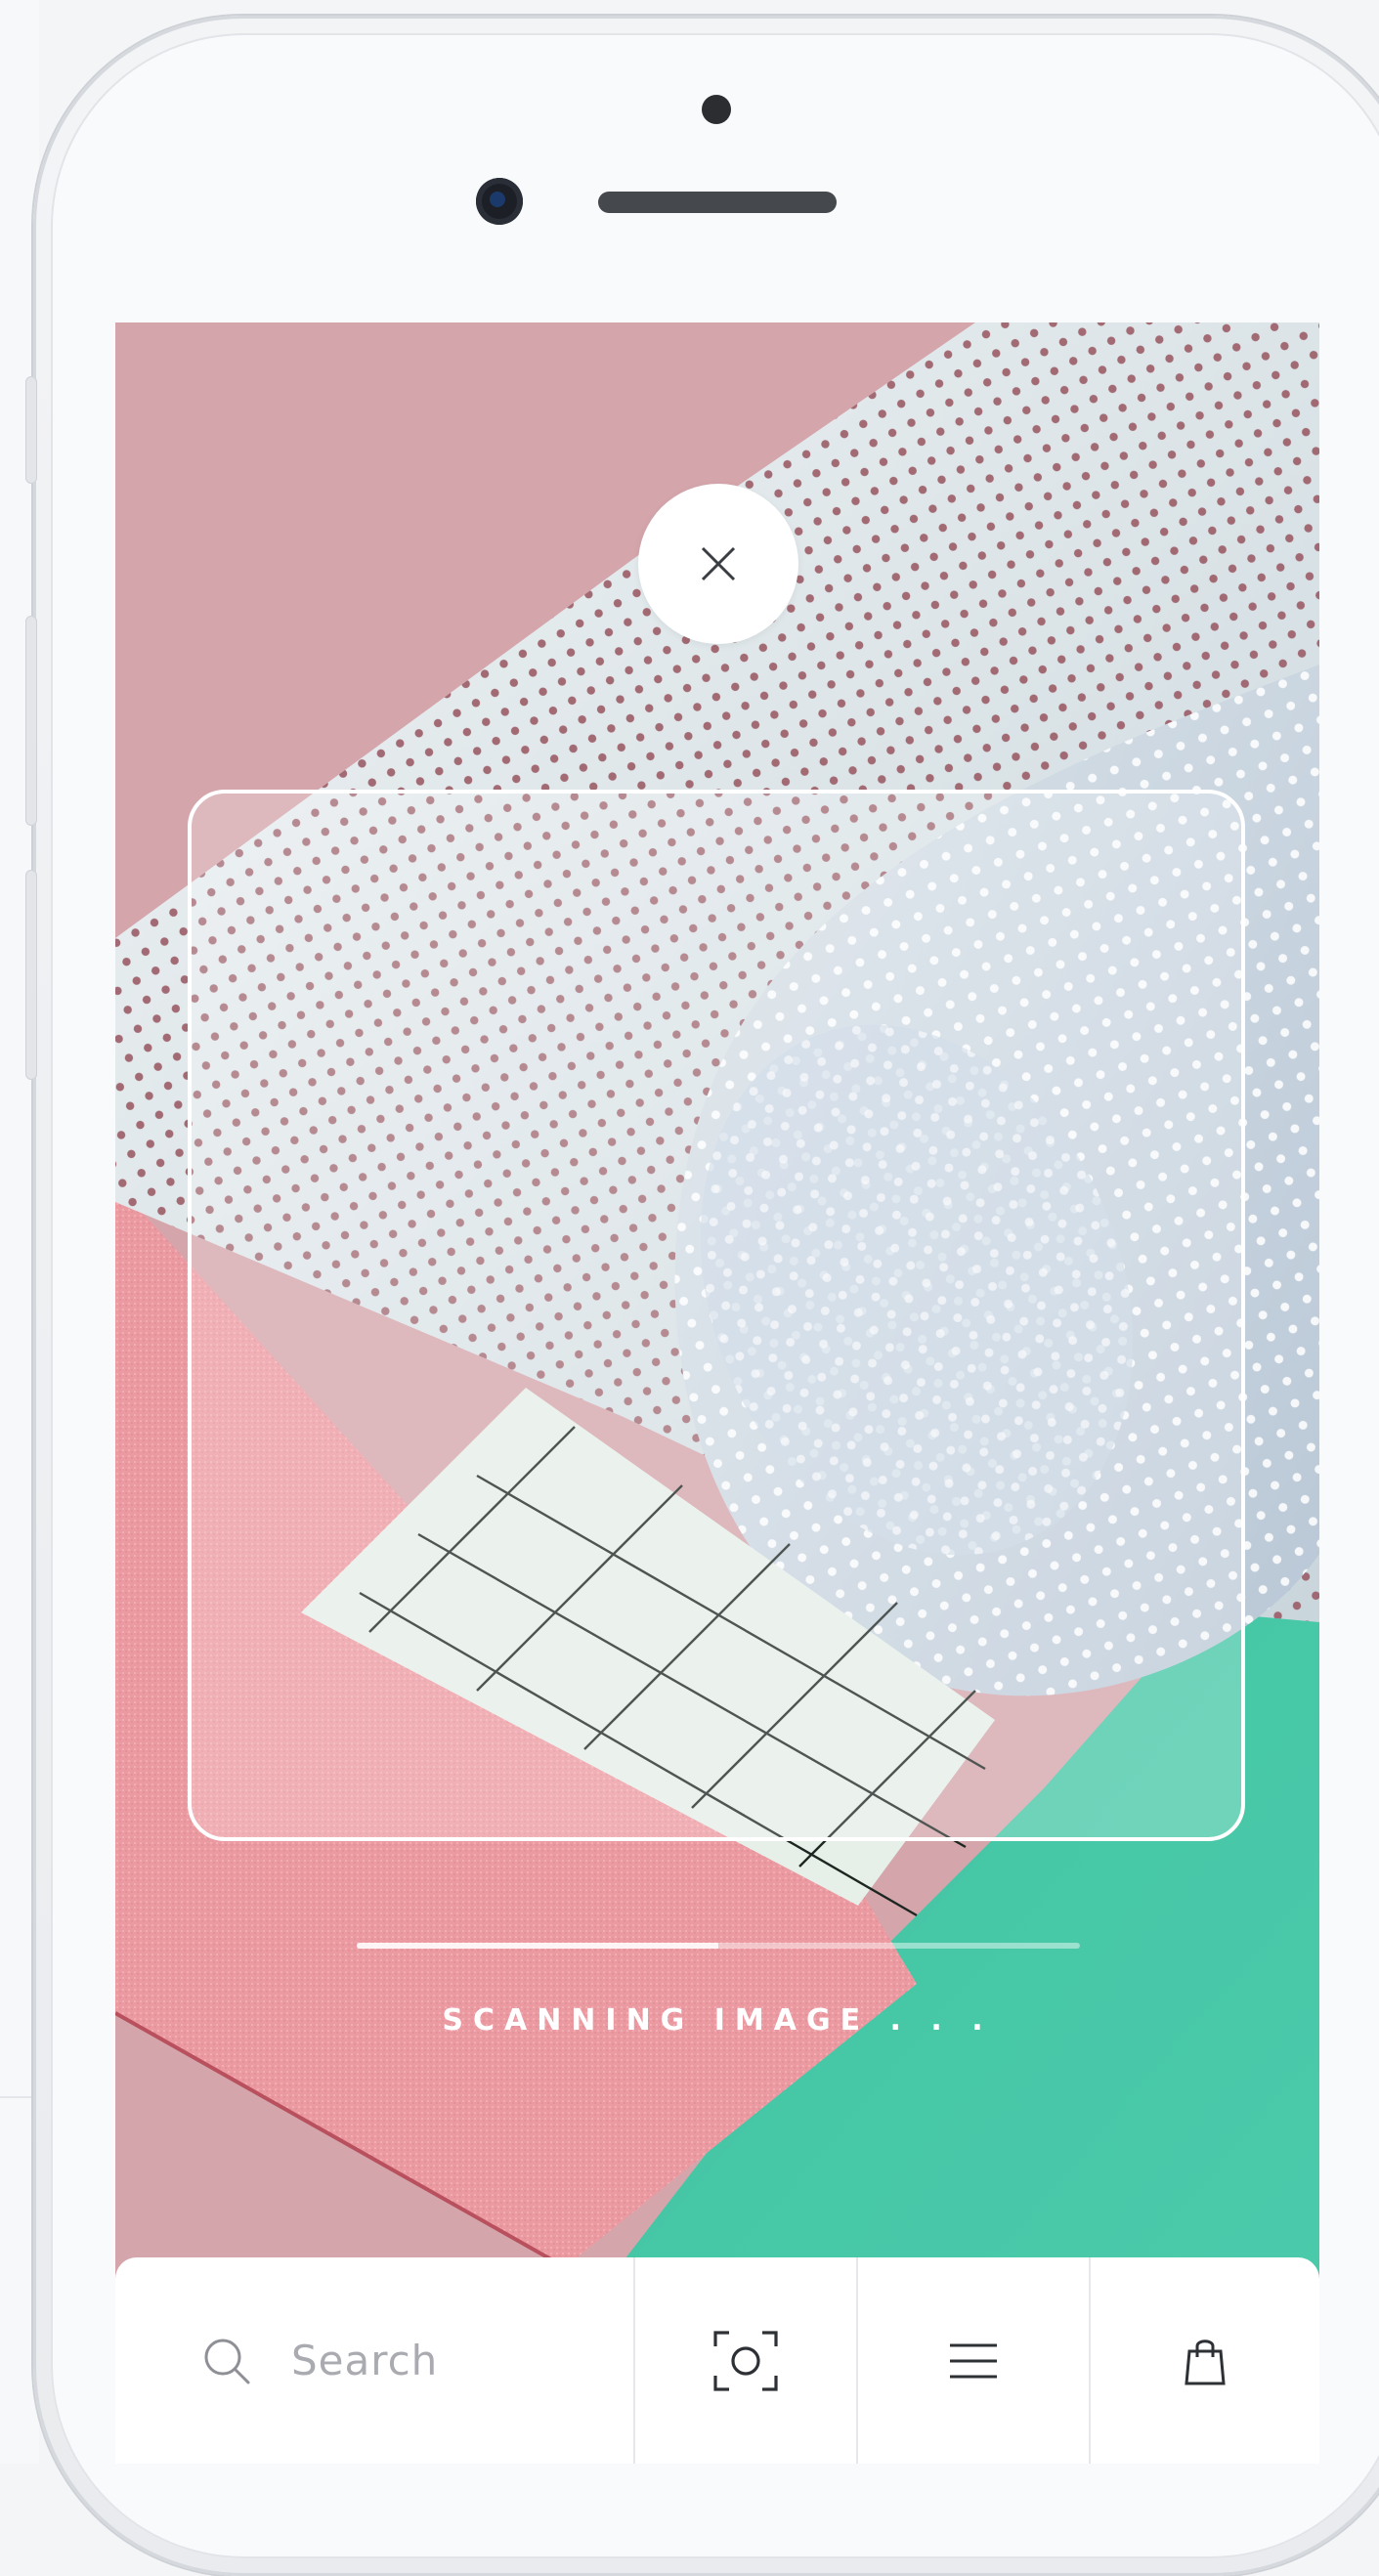  I want to click on shopping-bag-button, so click(1204, 2360).